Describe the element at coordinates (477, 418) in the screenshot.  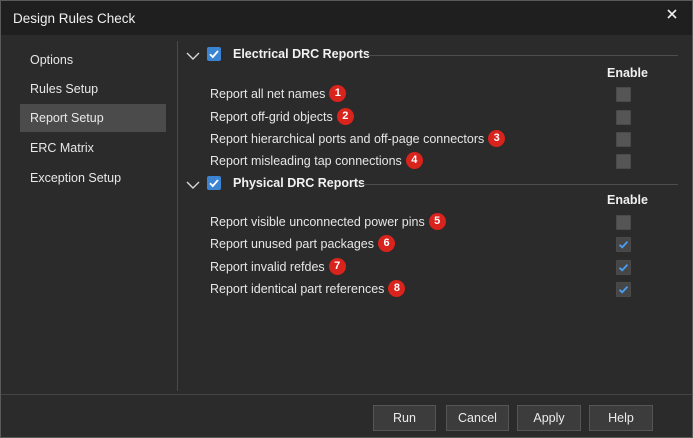
I see `cancel-button: Cancel` at that location.